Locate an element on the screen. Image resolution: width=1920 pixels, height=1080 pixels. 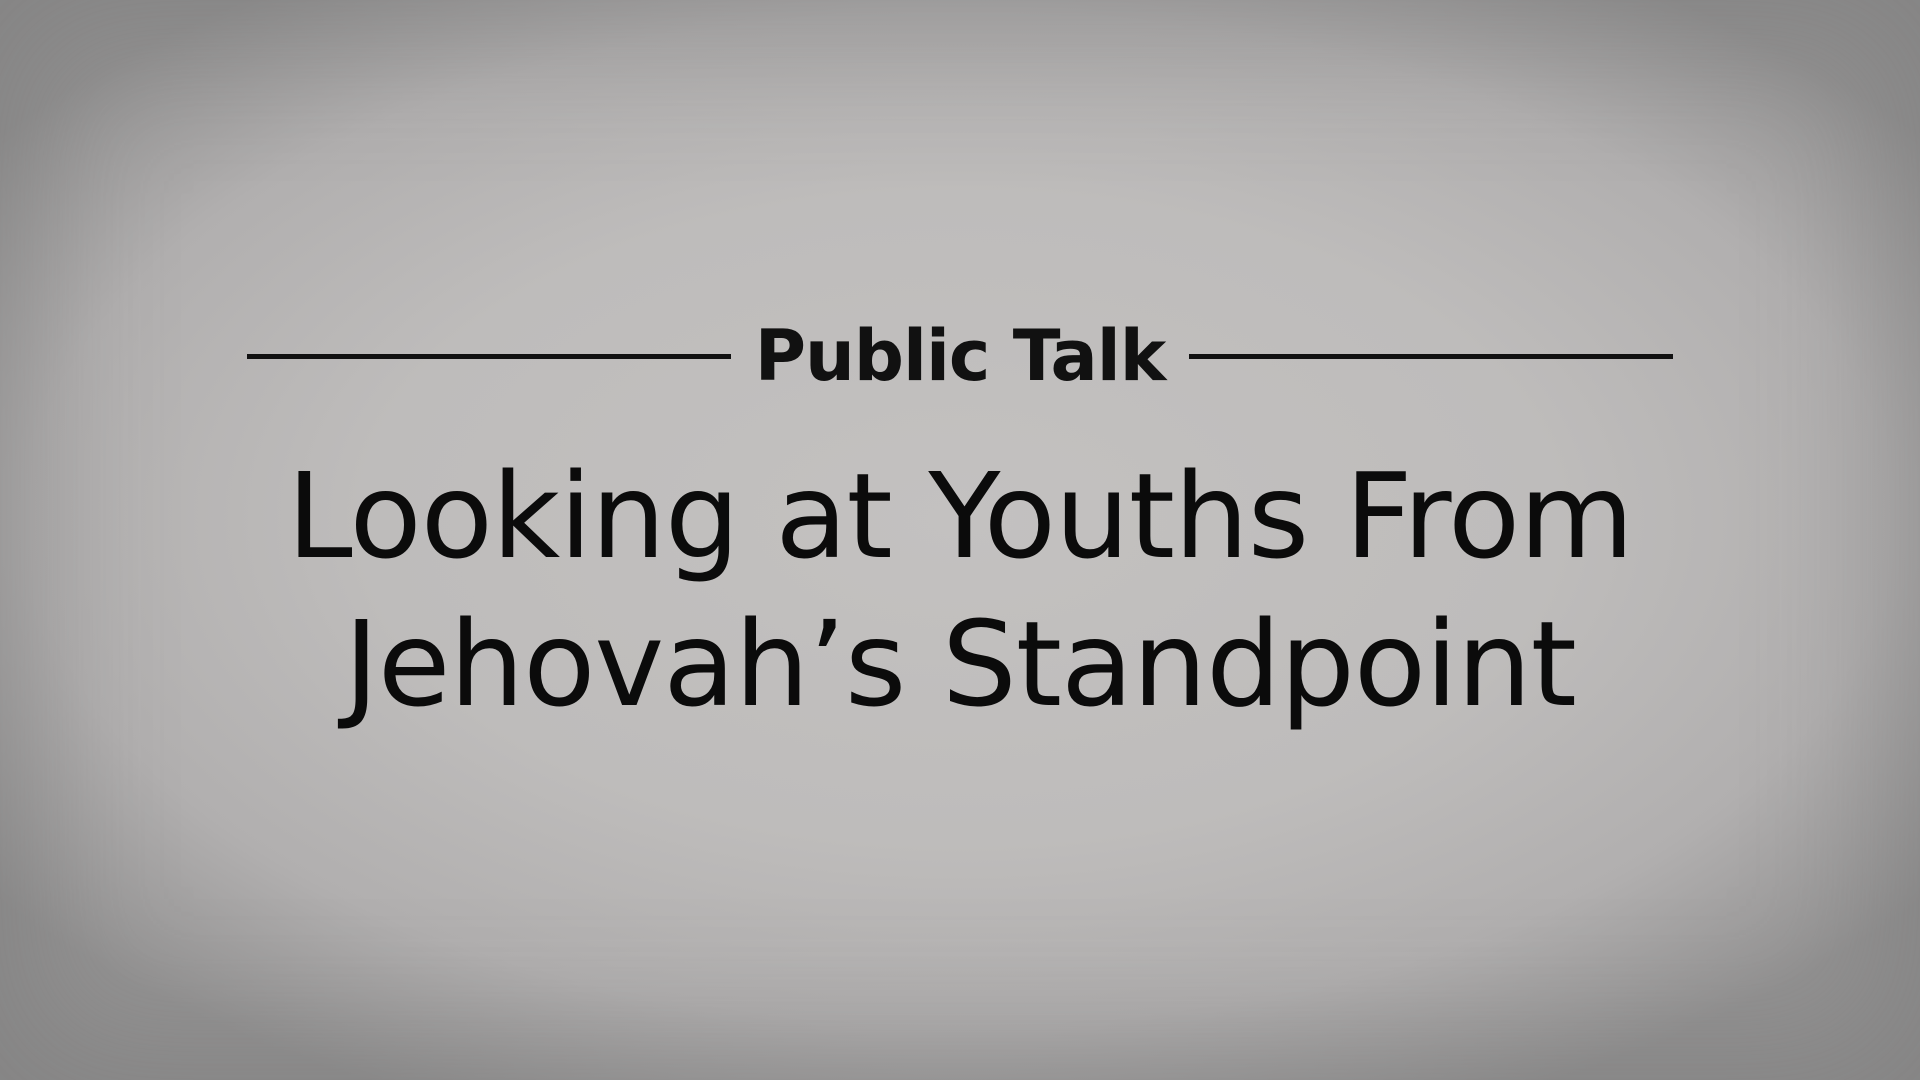
slide-label: Public Talk is located at coordinates (960, 356).